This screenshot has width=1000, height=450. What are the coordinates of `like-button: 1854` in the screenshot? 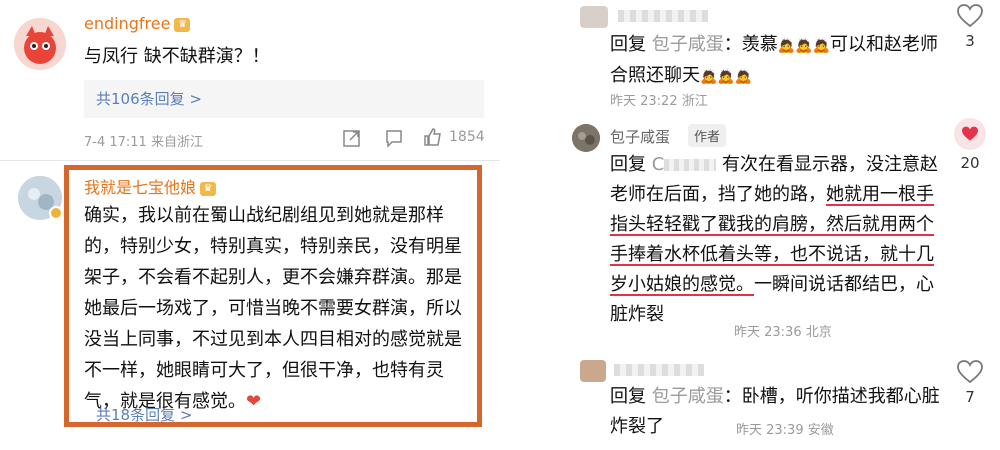 It's located at (454, 137).